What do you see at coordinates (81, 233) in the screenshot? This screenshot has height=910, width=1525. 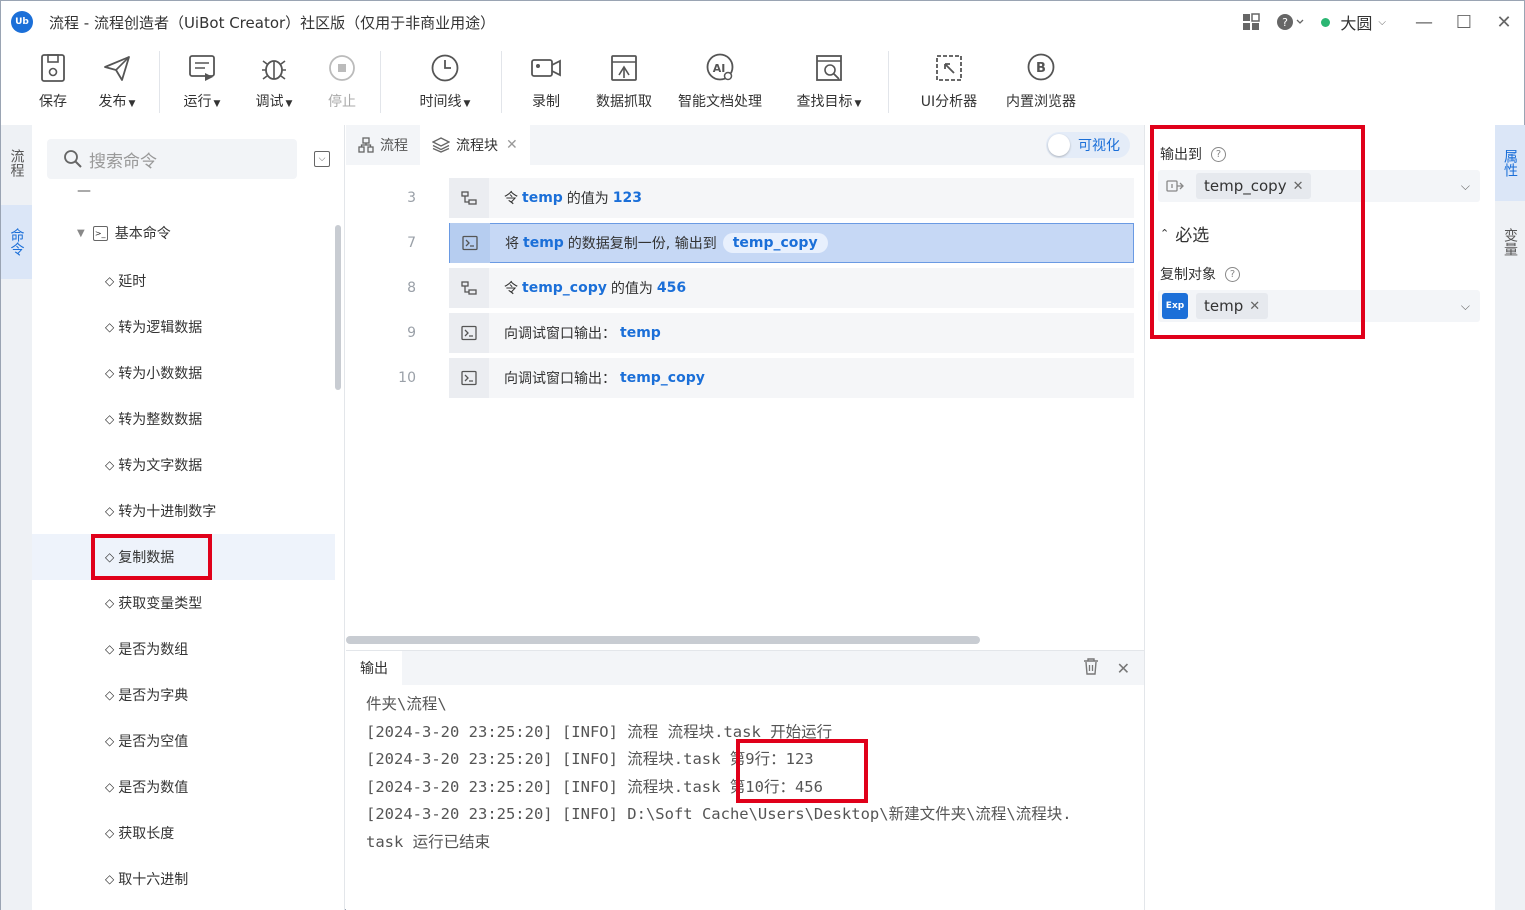 I see `chevron-down-icon: ▼` at bounding box center [81, 233].